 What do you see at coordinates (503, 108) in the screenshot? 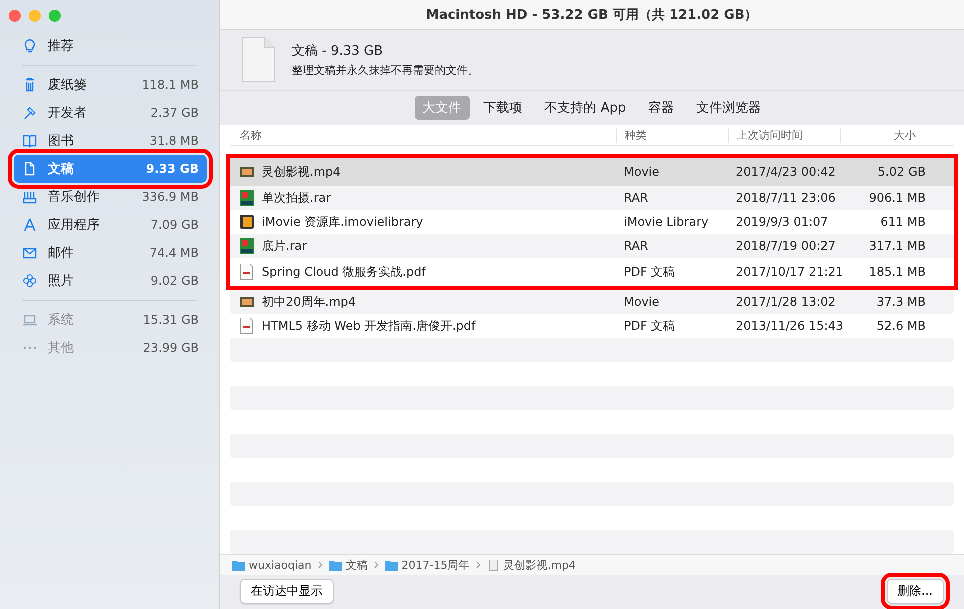
I see `tab: 下载项` at bounding box center [503, 108].